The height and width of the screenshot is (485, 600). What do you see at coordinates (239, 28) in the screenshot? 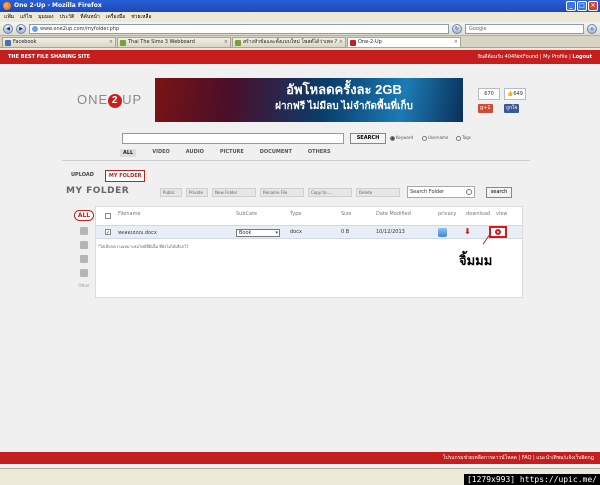
I see `address-bar: www.one2up.com/myfolder.php` at bounding box center [239, 28].